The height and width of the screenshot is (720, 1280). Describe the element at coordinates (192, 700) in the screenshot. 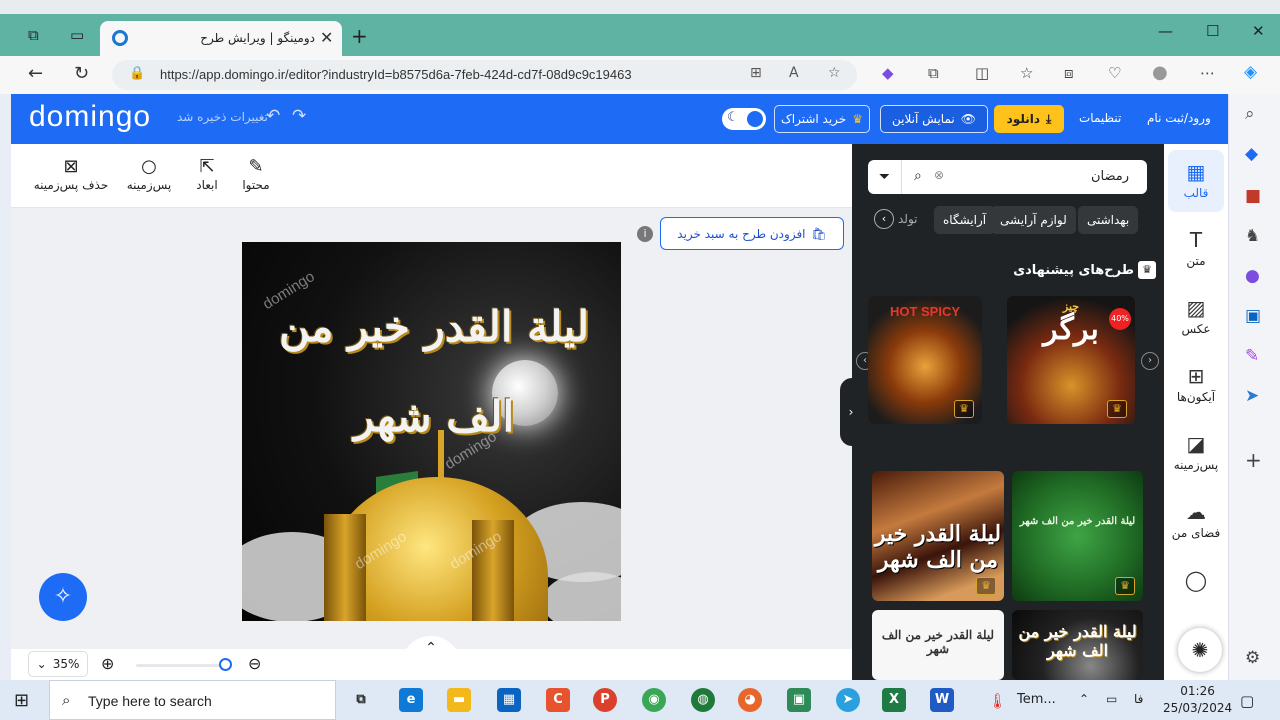

I see `taskbar-search: ⌕ Type here to search` at that location.